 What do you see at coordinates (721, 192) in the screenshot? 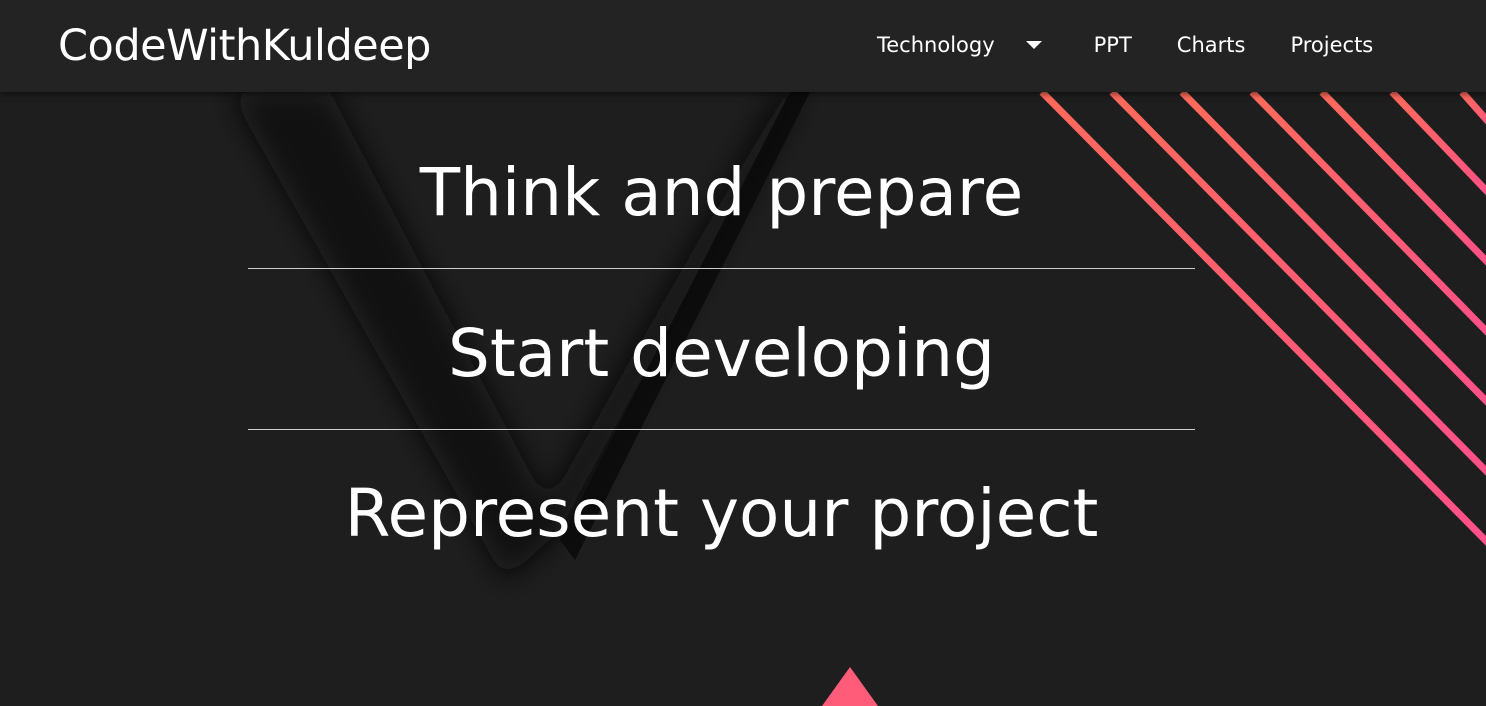
I see `hero-line-think: Think and prepare` at bounding box center [721, 192].